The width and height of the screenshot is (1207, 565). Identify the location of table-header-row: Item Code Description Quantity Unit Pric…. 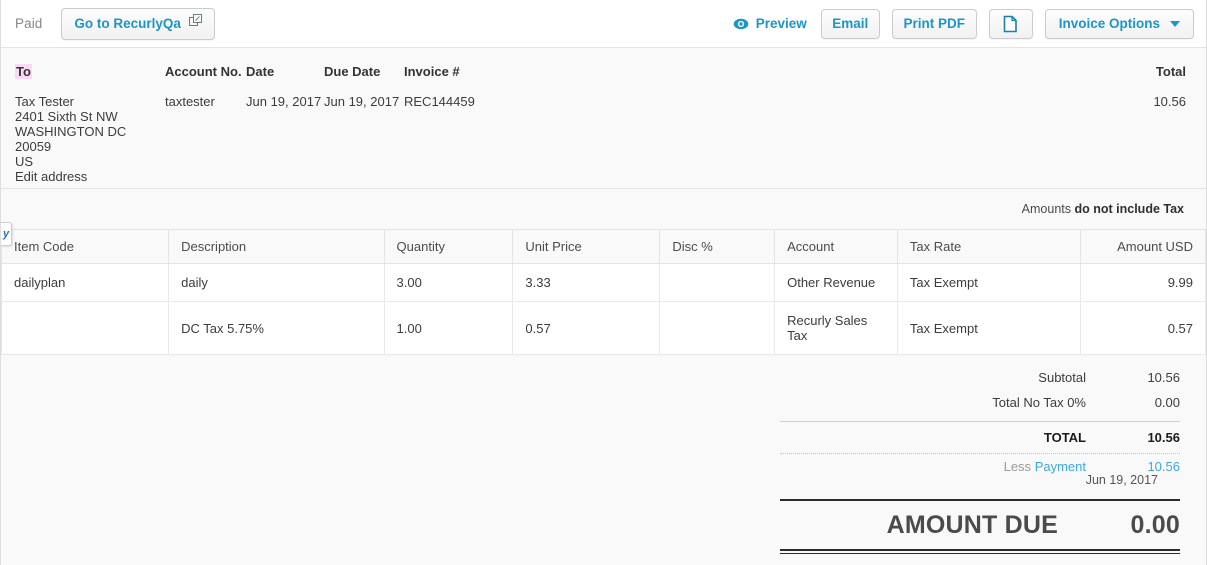
(603, 246).